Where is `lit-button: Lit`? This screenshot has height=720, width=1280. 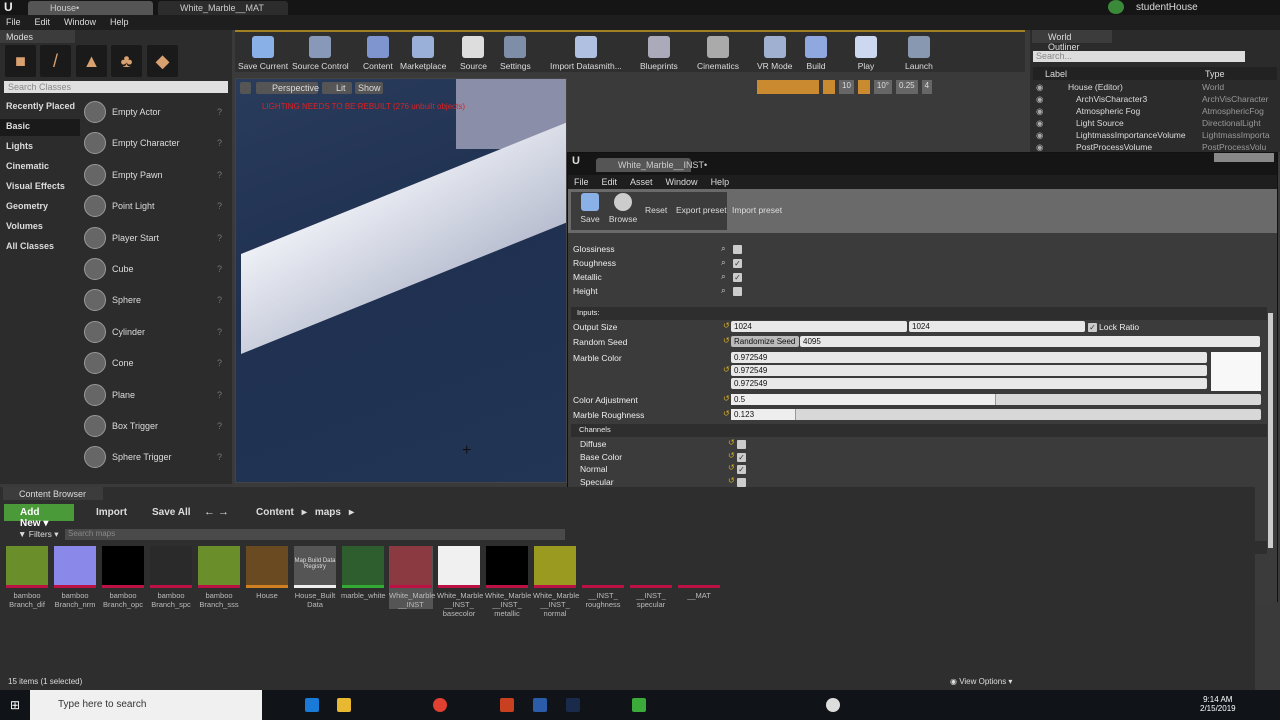 lit-button: Lit is located at coordinates (337, 88).